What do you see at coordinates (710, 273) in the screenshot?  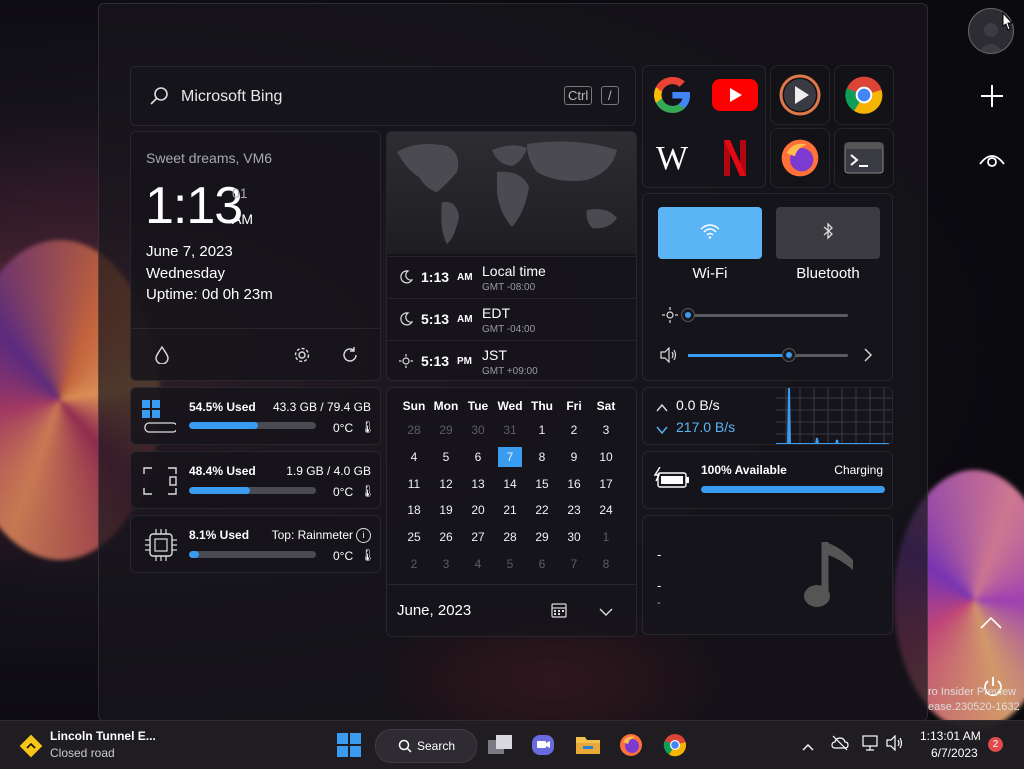 I see `wifi-label: Wi-Fi` at bounding box center [710, 273].